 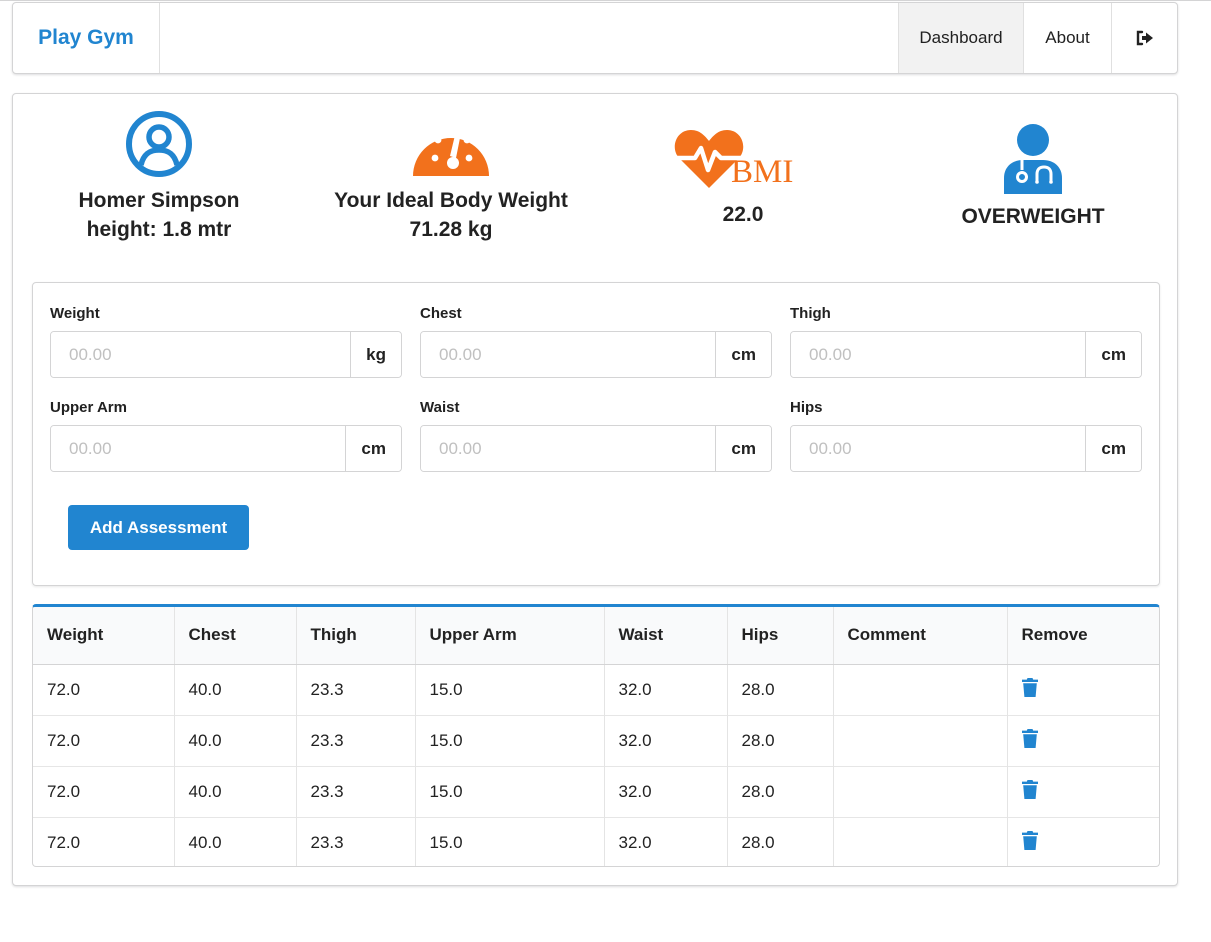 What do you see at coordinates (441, 313) in the screenshot?
I see `chest-label: Chest` at bounding box center [441, 313].